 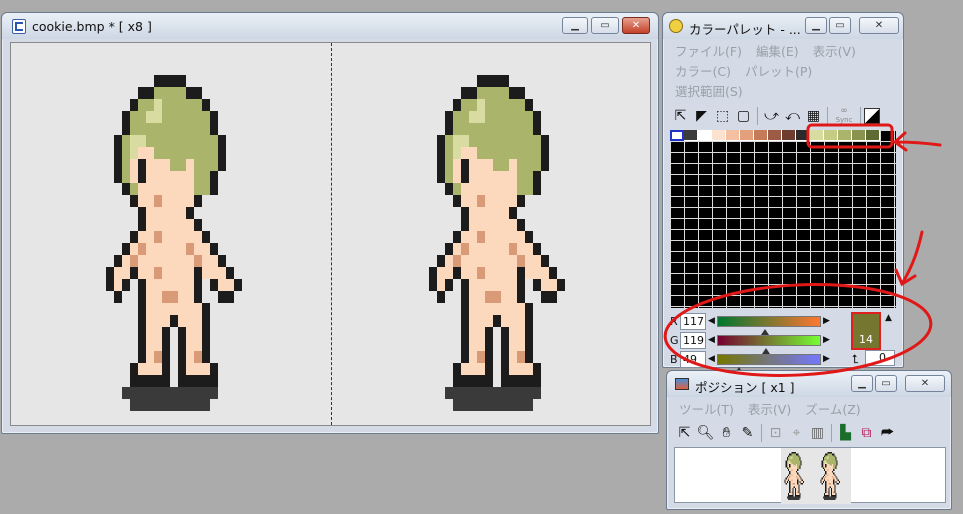 I want to click on position-title: ポジション [ x1 ], so click(x=745, y=387).